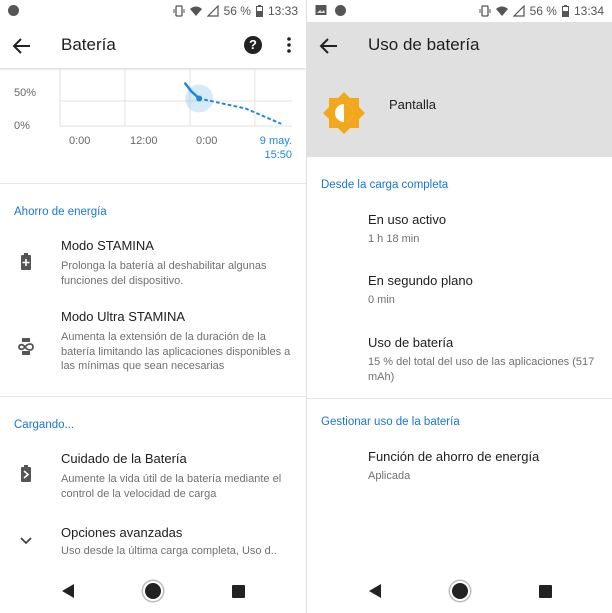 The width and height of the screenshot is (612, 613). What do you see at coordinates (424, 44) in the screenshot?
I see `page-title: Uso de batería` at bounding box center [424, 44].